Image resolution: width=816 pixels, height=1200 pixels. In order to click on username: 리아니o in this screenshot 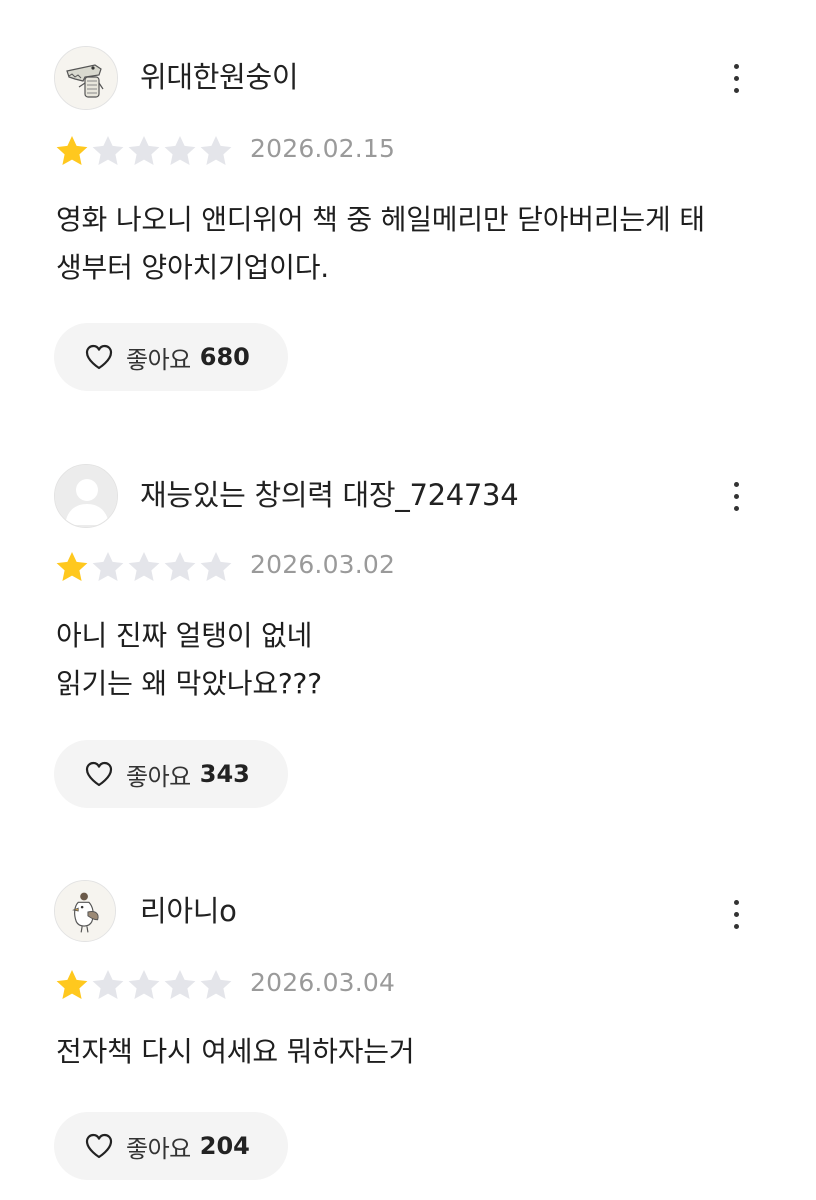, I will do `click(188, 911)`.